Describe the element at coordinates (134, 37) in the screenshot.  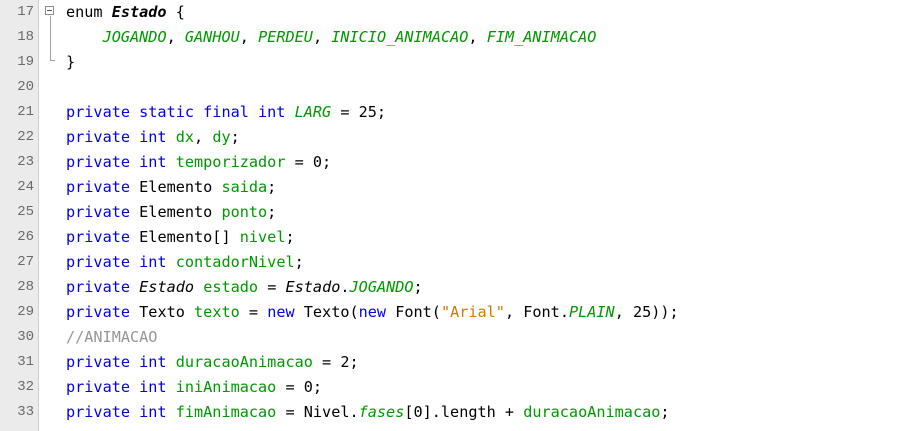
I see `code-token: JOGANDO` at that location.